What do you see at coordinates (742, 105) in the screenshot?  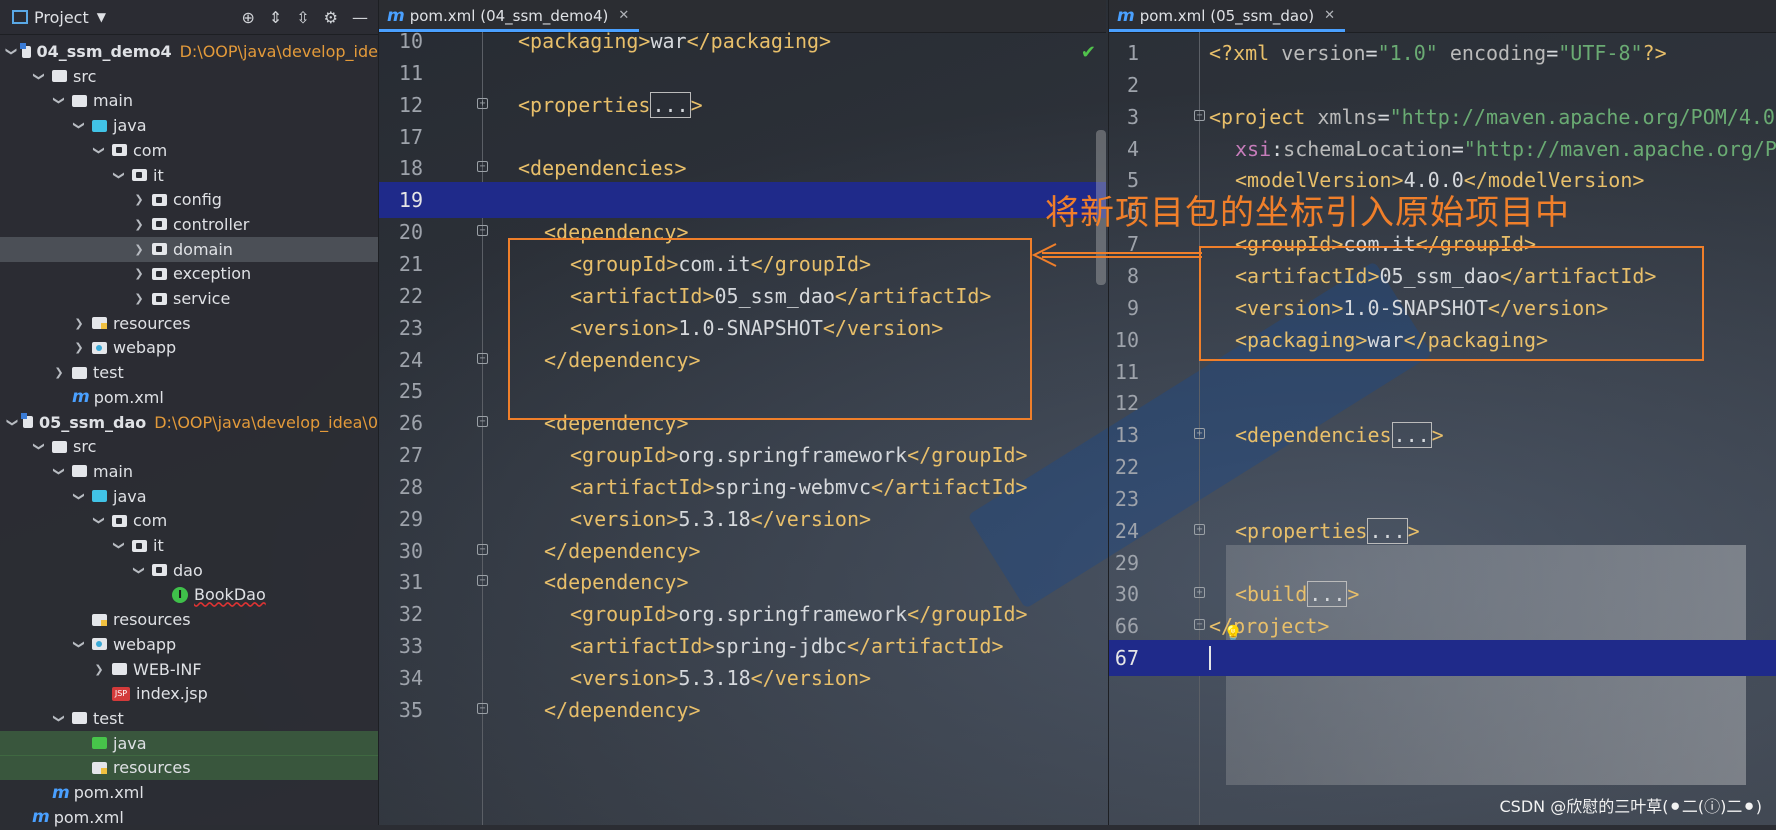 I see `code-line: 12 + <properties... >` at bounding box center [742, 105].